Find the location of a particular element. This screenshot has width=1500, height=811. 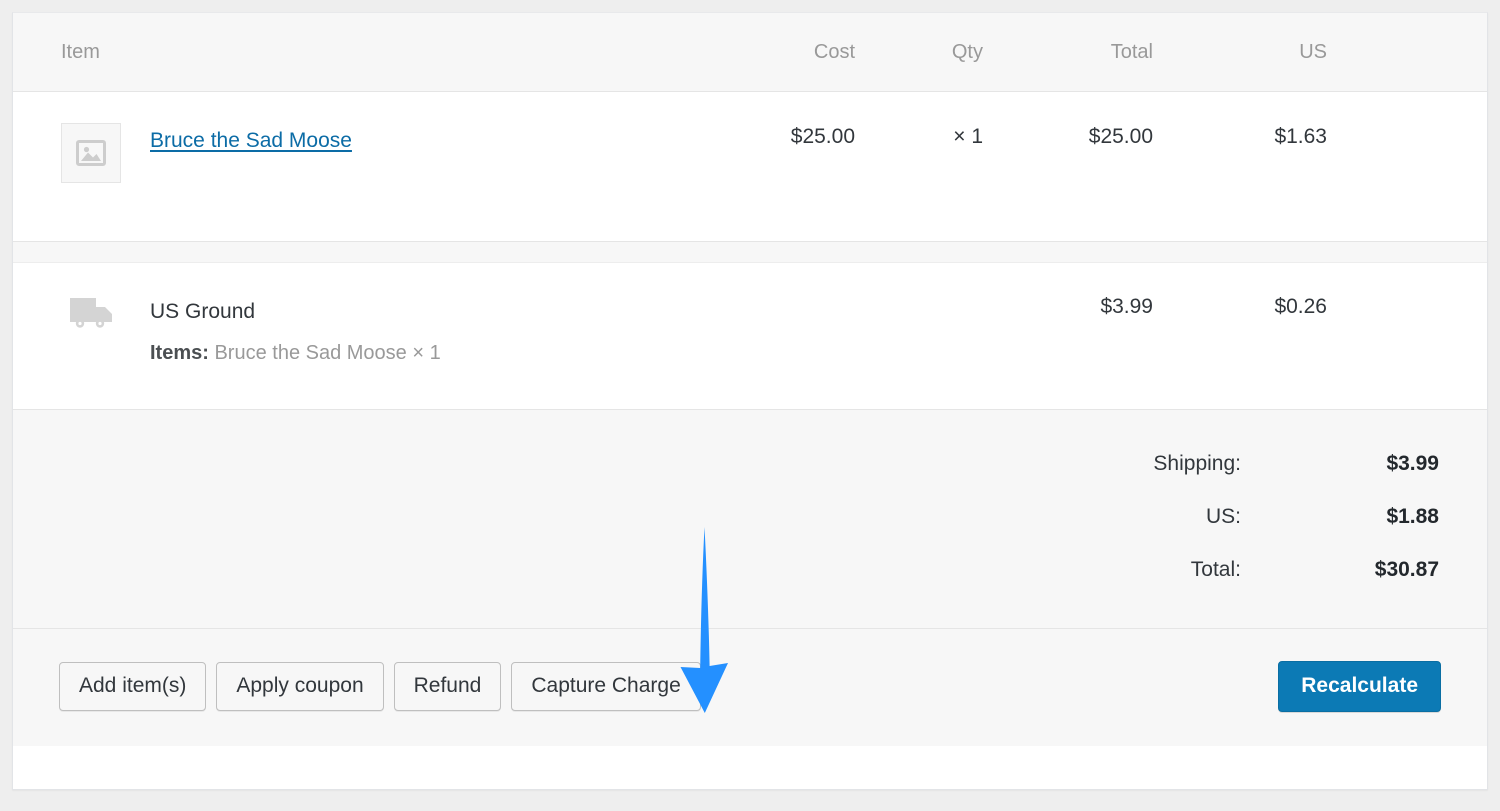

order-totals-table: Shipping: $3.99 US: $1.88 Total: $30.87 is located at coordinates (1296, 517).